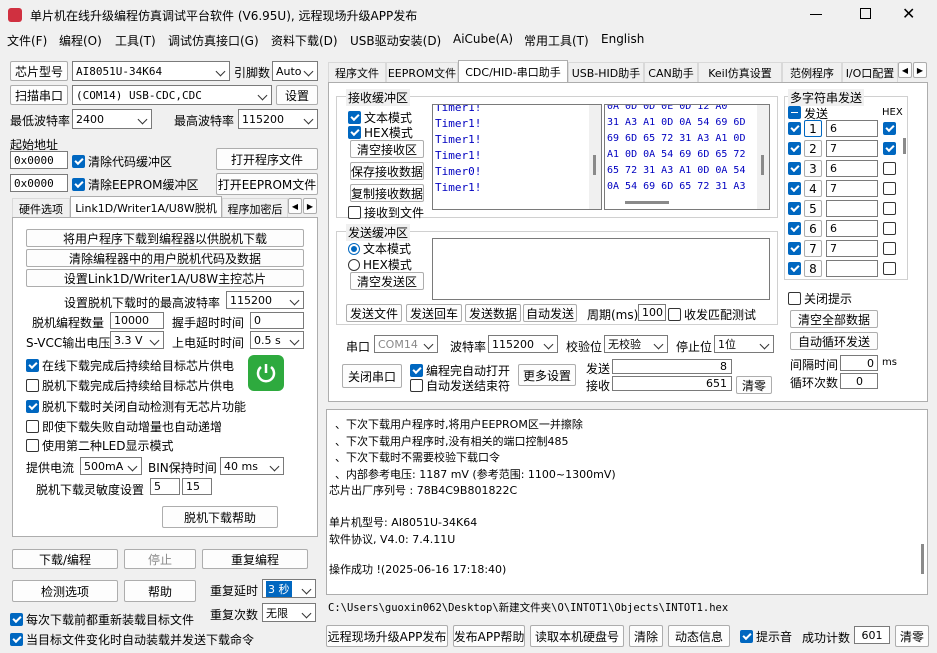 Image resolution: width=937 pixels, height=653 pixels. I want to click on row-send-button: 3, so click(813, 168).